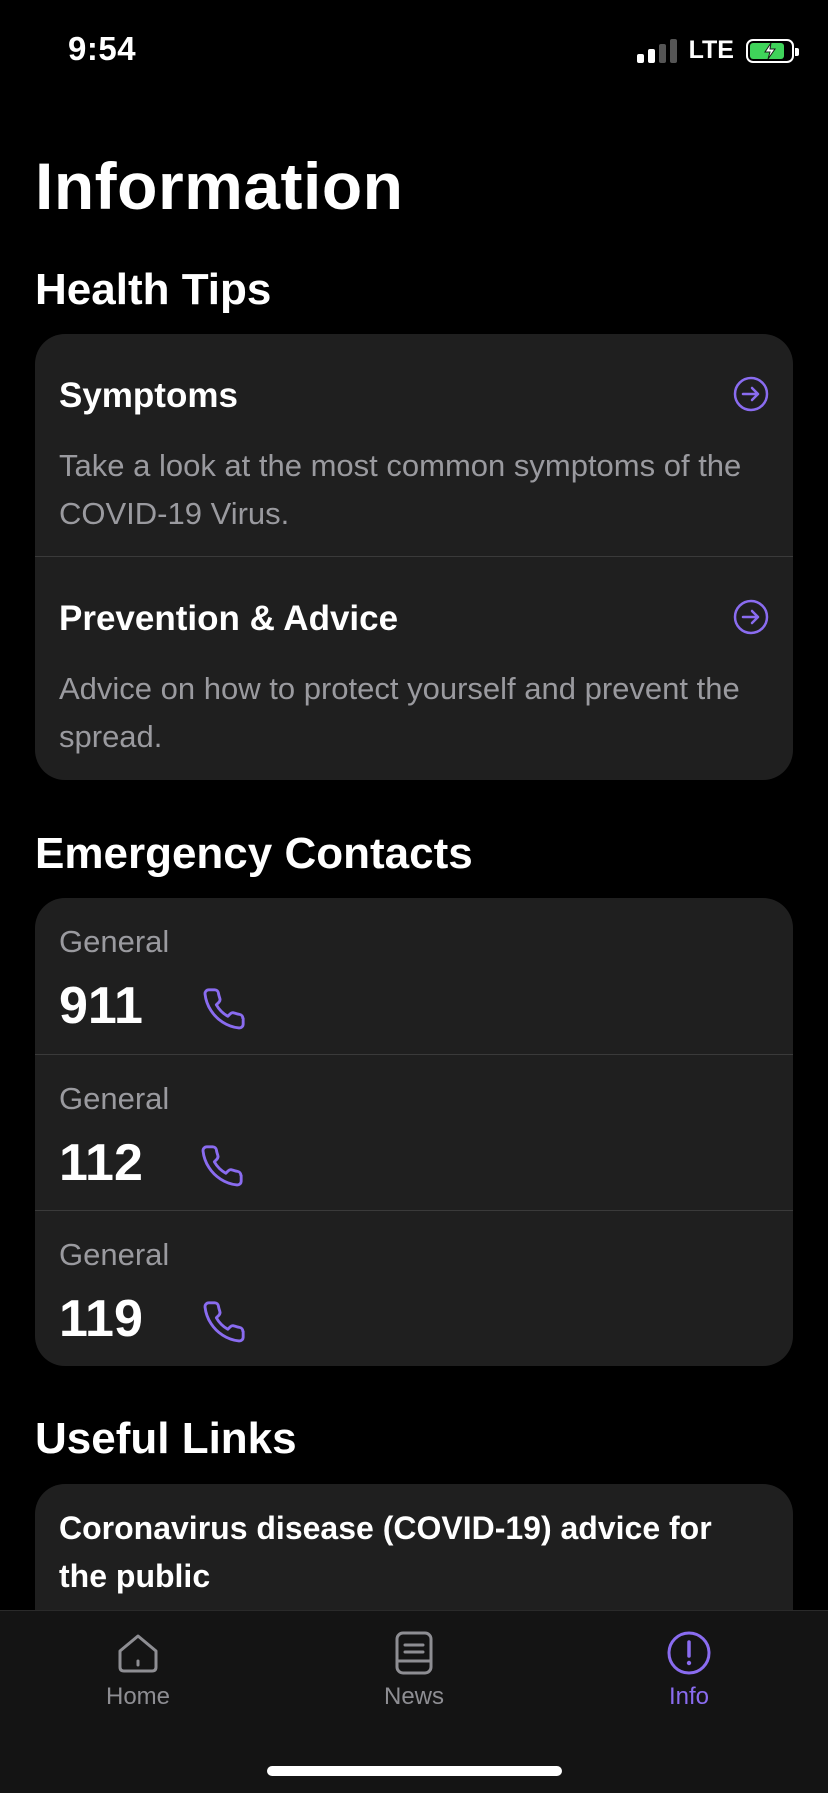 The image size is (828, 1793). I want to click on news-icon, so click(414, 1653).